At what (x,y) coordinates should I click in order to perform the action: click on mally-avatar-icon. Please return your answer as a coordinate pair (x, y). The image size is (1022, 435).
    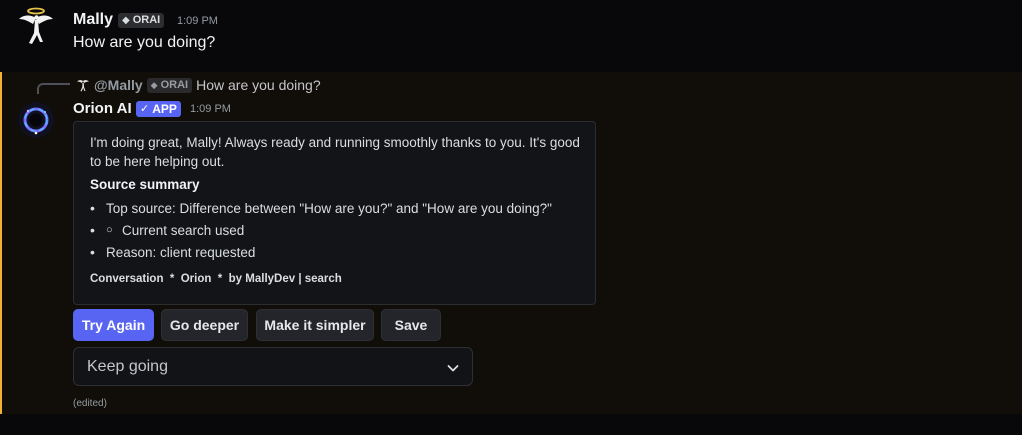
    Looking at the image, I should click on (36, 28).